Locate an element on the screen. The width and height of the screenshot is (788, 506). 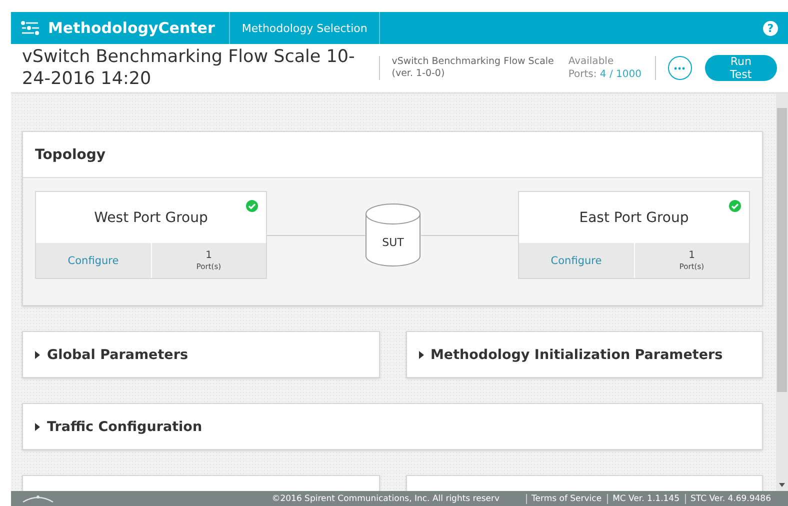
version-label: (ver. 1-0-0) is located at coordinates (419, 74).